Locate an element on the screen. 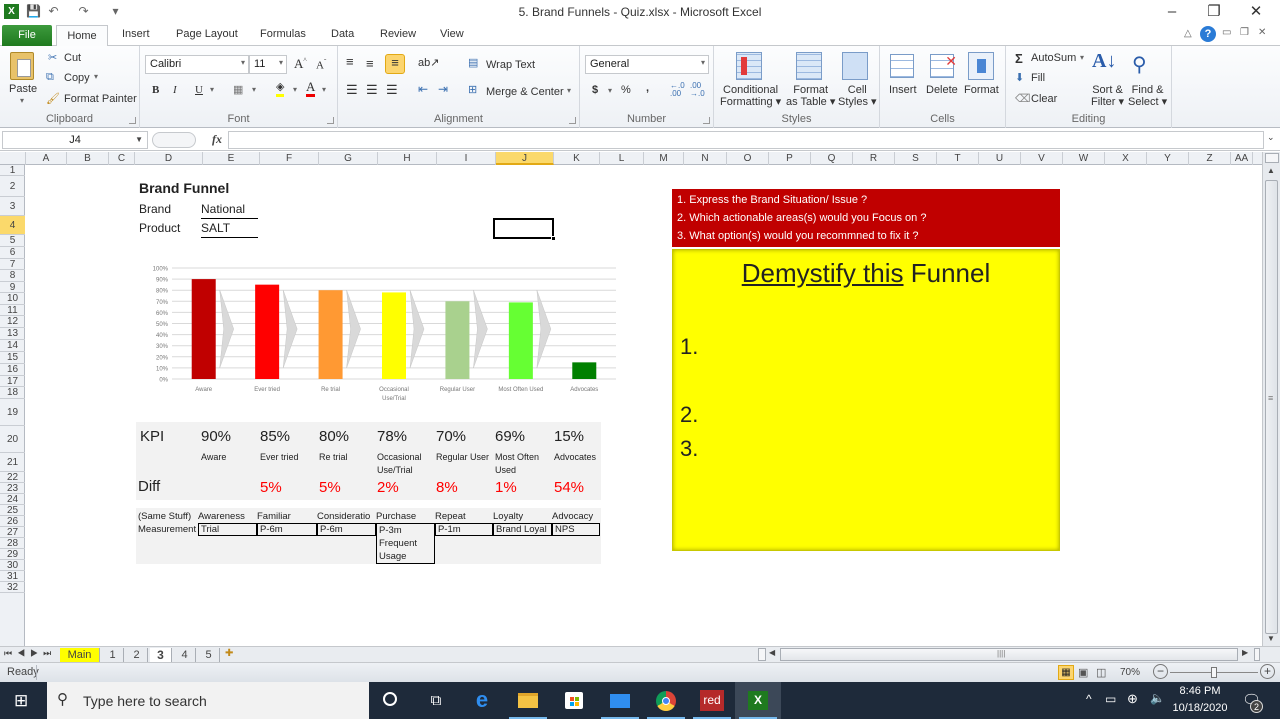  kpi-diff-value: 54% is located at coordinates (569, 487).